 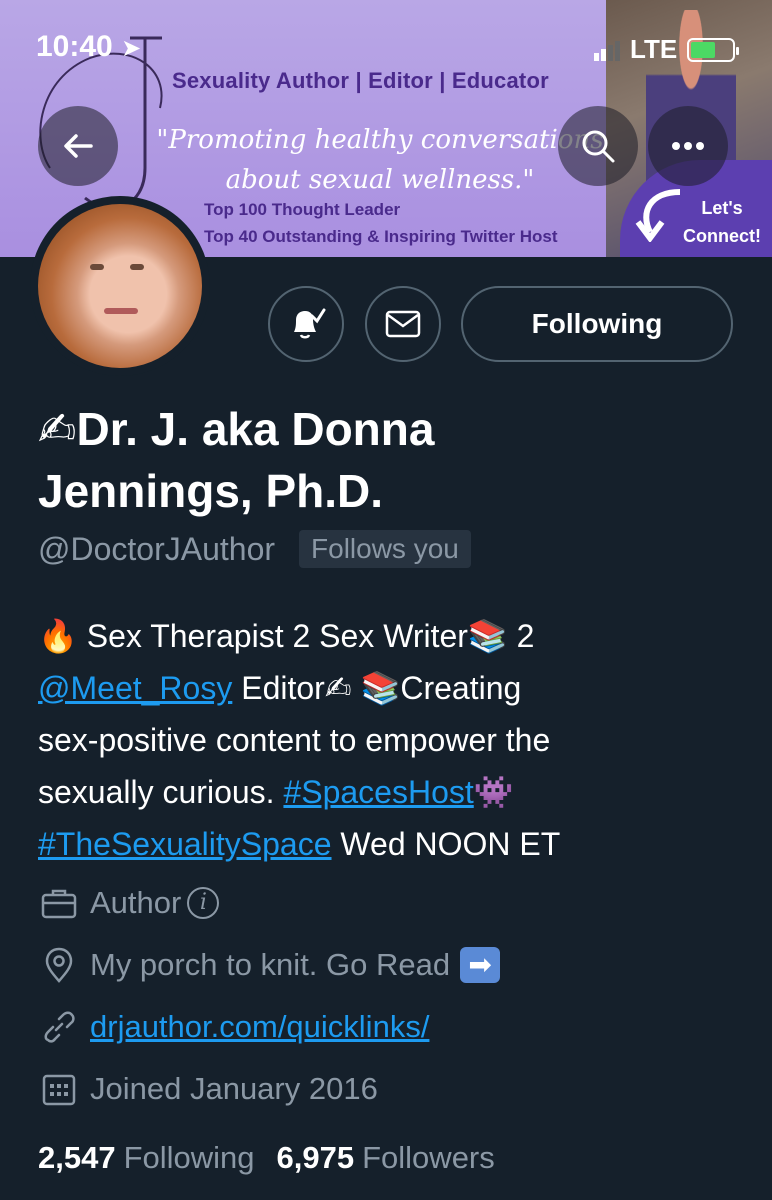 I want to click on joined-label: Joined January 2016, so click(x=234, y=1088).